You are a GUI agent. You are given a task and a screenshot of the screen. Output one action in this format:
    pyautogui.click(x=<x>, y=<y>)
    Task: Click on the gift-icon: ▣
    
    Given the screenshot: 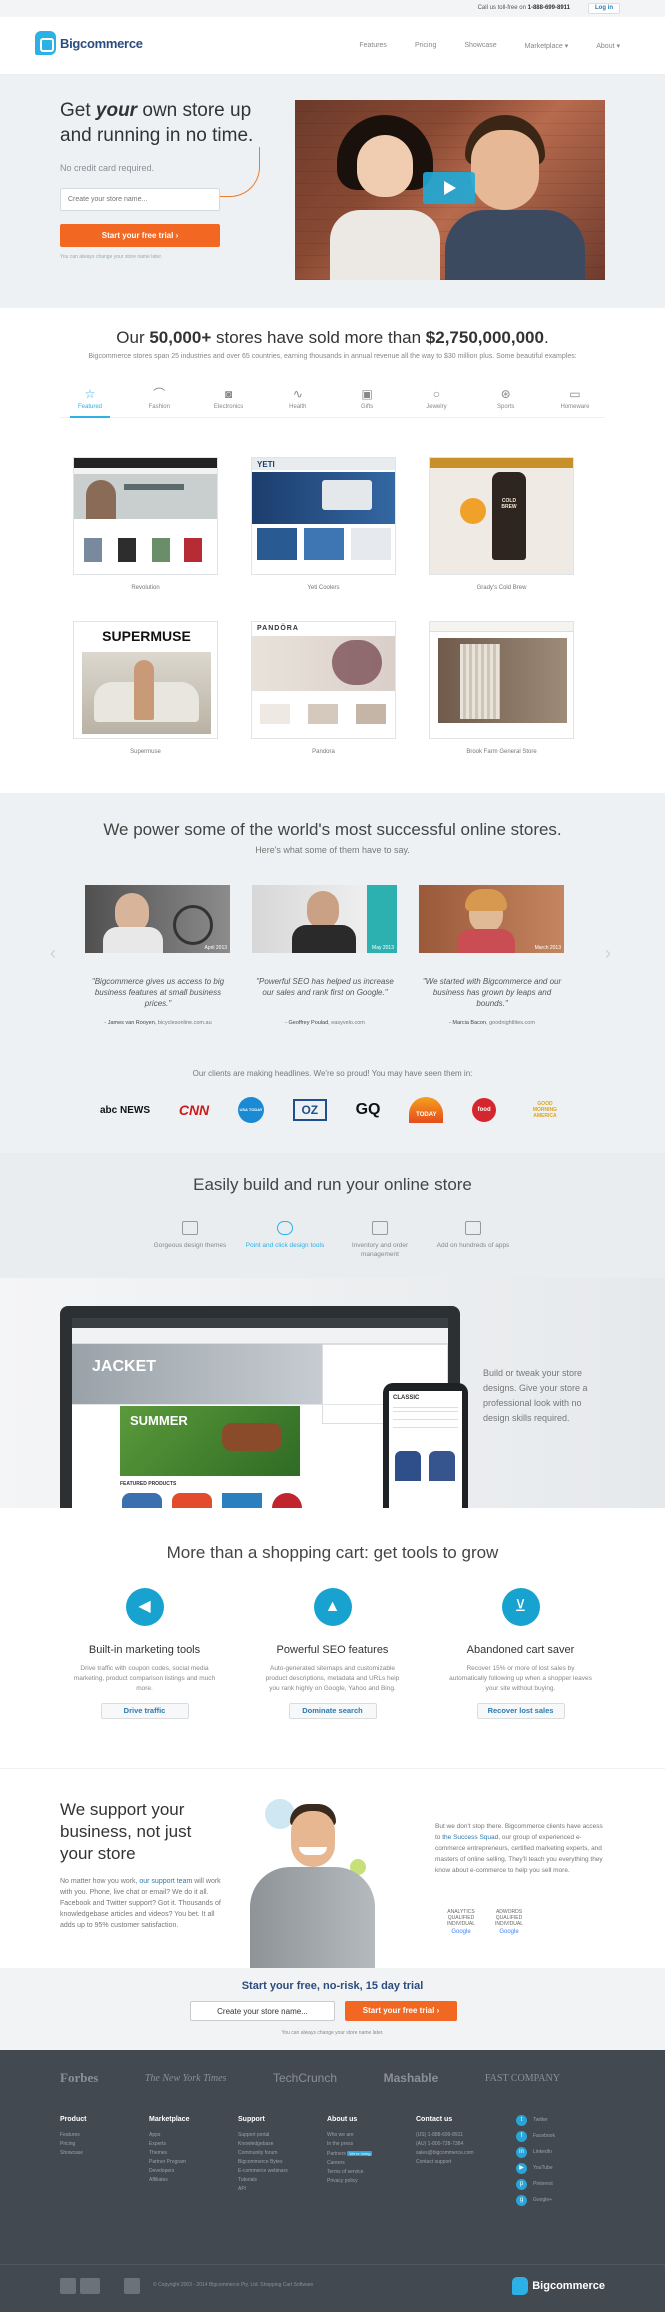 What is the action you would take?
    pyautogui.click(x=367, y=394)
    